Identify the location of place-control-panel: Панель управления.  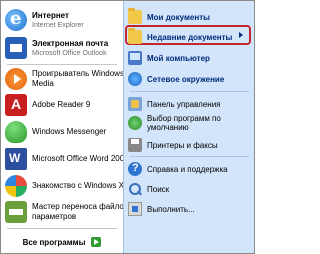
(190, 104).